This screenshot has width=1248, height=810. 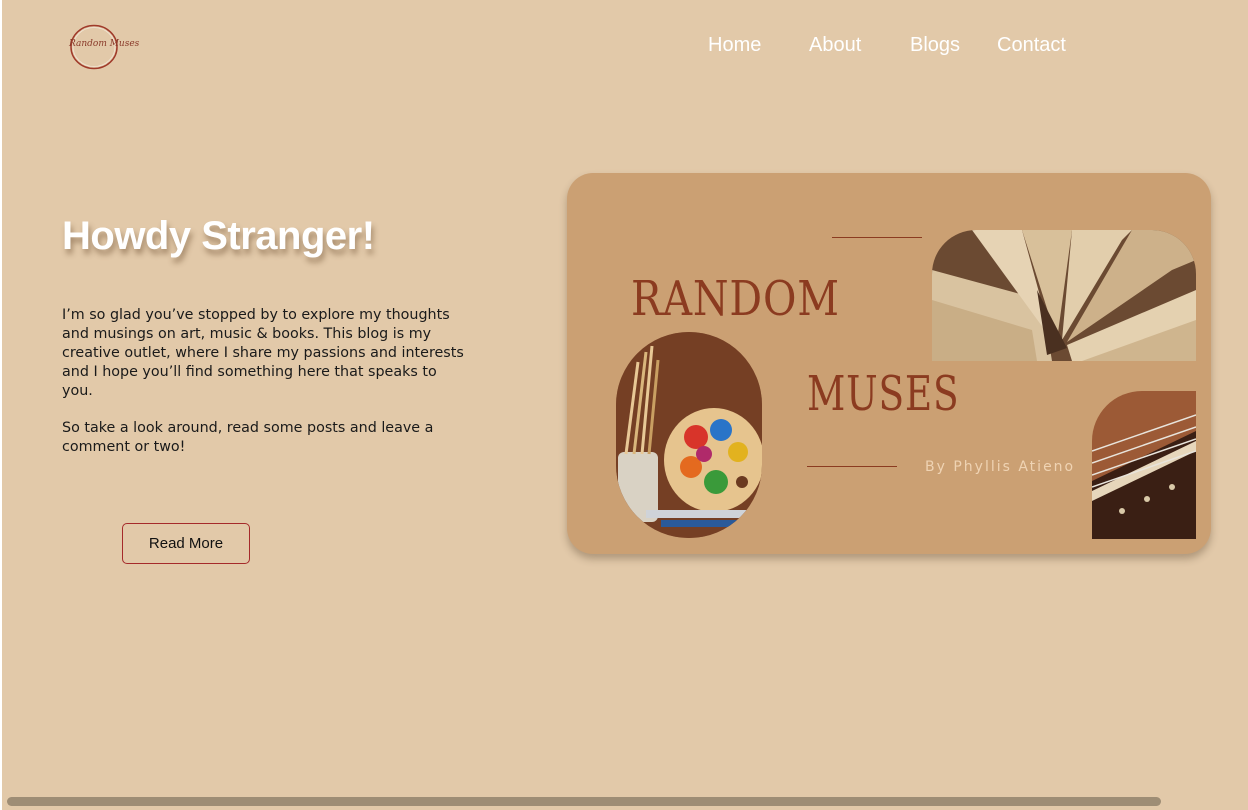 I want to click on banner-divider-top, so click(x=877, y=237).